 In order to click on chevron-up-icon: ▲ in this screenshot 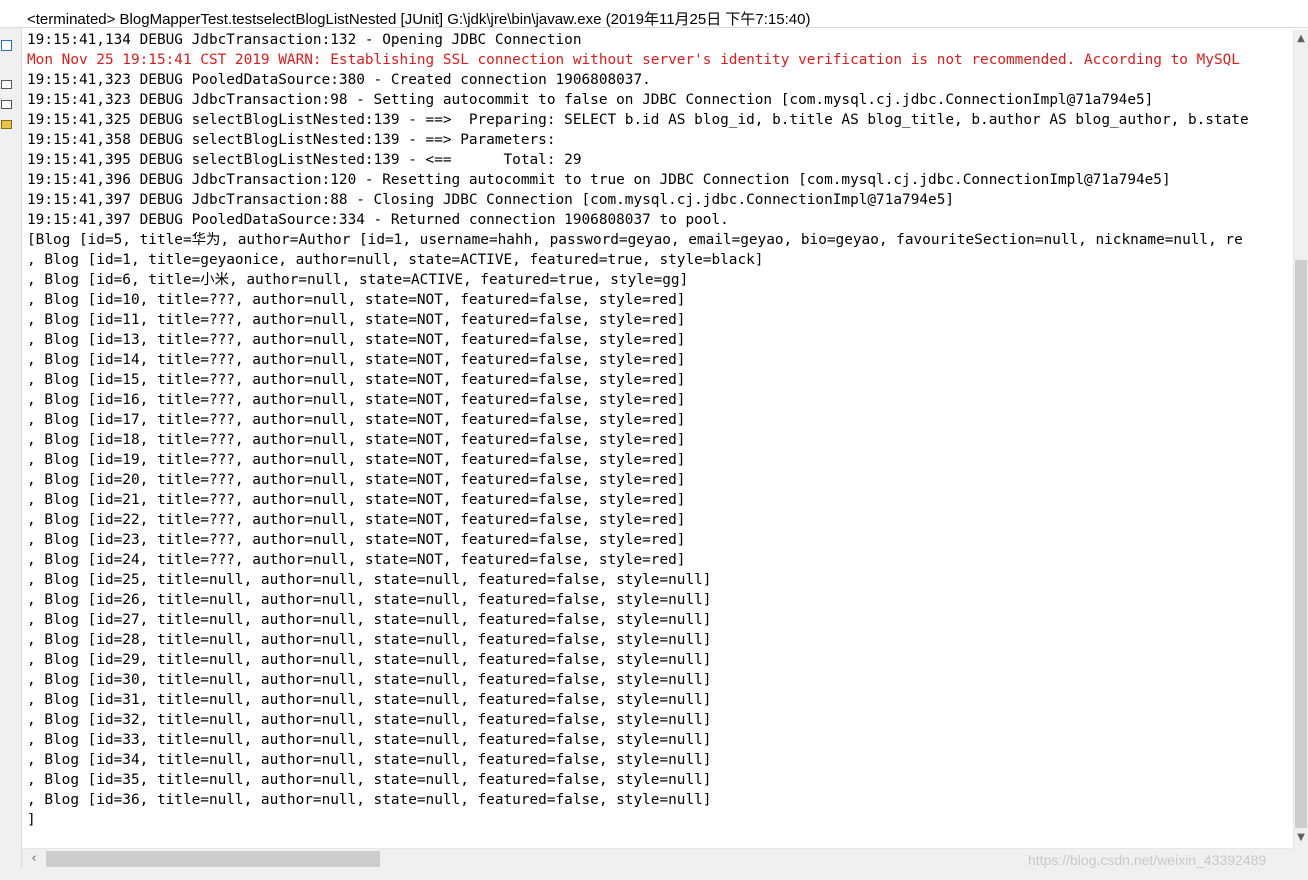, I will do `click(1301, 39)`.